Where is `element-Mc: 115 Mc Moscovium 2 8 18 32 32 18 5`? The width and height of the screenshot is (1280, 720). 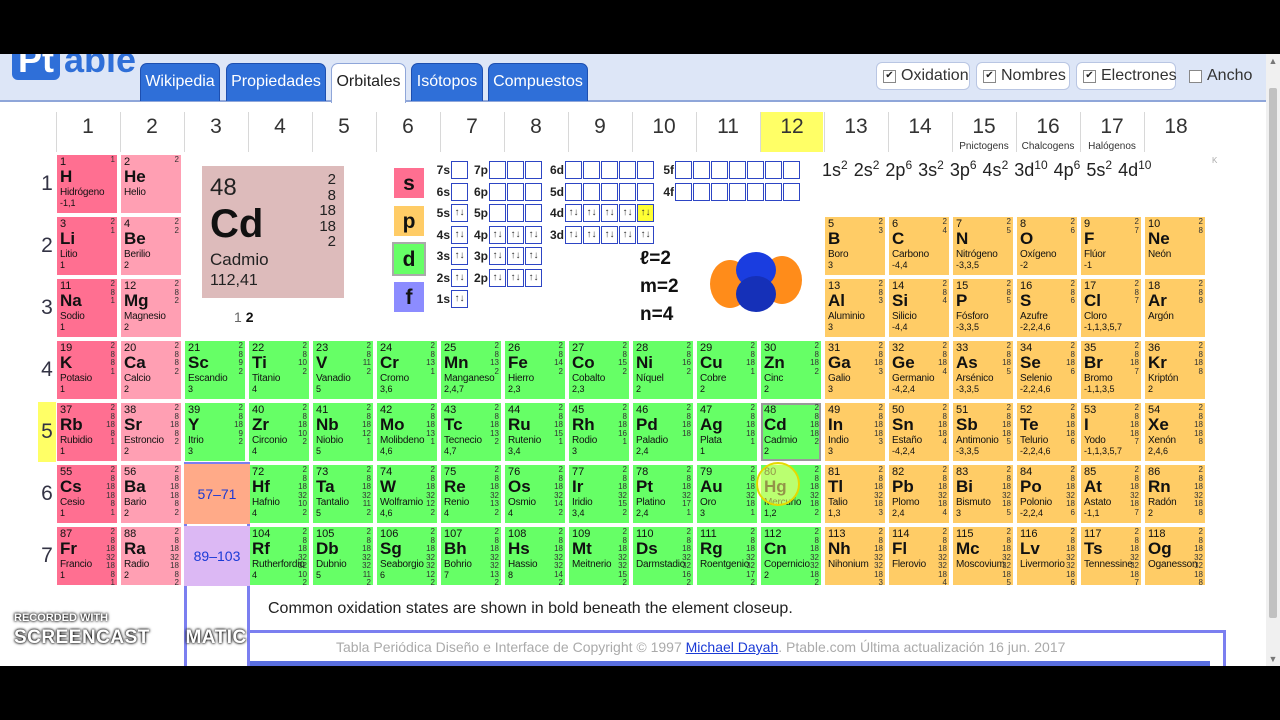 element-Mc: 115 Mc Moscovium 2 8 18 32 32 18 5 is located at coordinates (983, 556).